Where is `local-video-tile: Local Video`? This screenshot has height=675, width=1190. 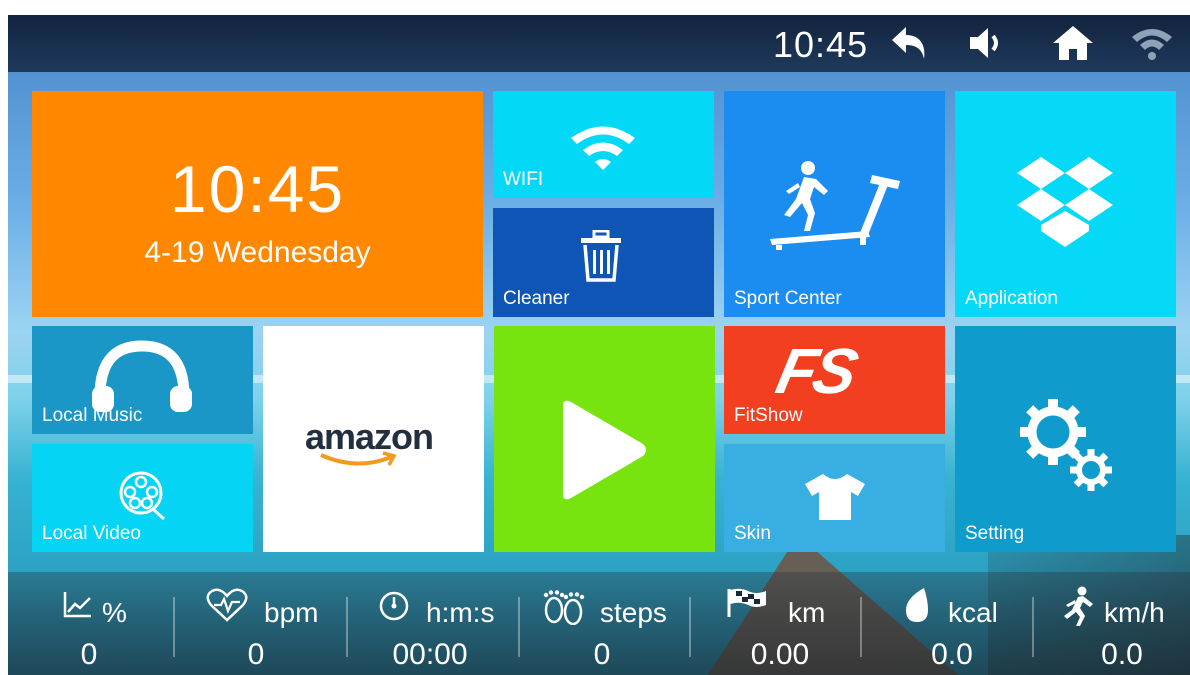
local-video-tile: Local Video is located at coordinates (142, 498).